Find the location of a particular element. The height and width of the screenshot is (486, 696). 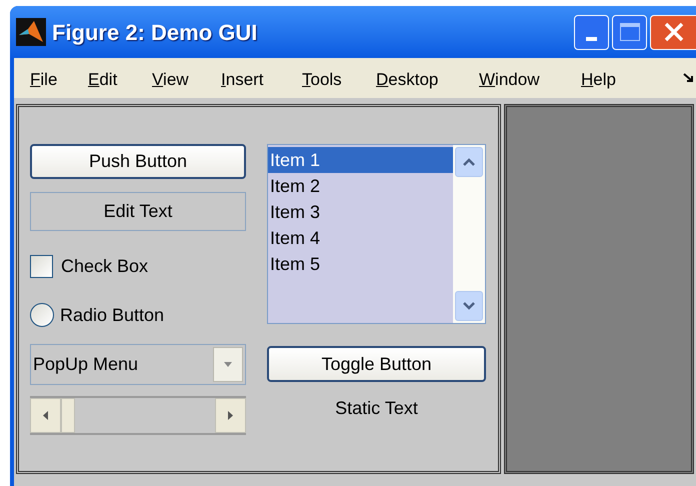

scroll-up-button is located at coordinates (469, 162).